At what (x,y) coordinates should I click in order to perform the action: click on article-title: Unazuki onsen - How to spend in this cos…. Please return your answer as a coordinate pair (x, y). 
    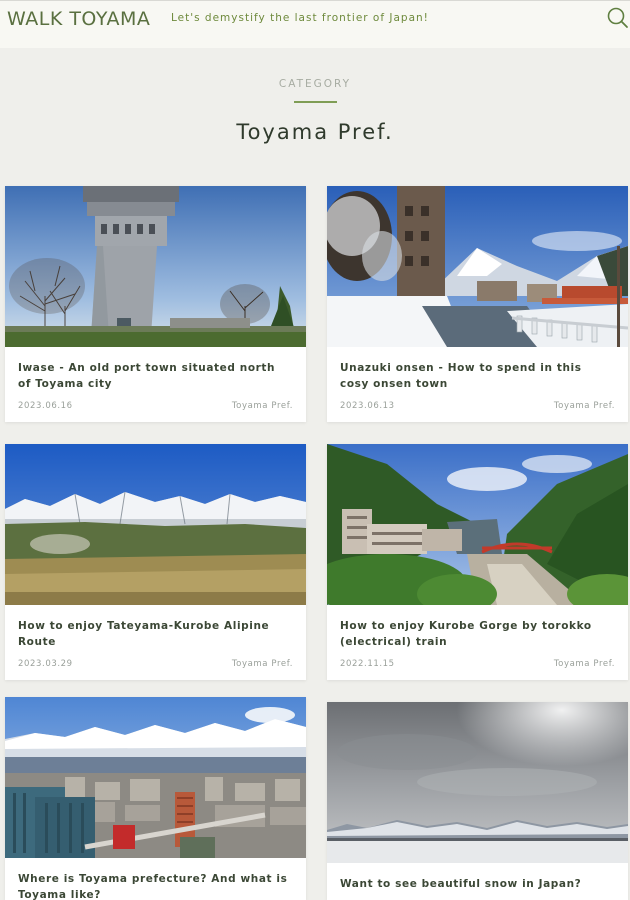
    Looking at the image, I should click on (475, 376).